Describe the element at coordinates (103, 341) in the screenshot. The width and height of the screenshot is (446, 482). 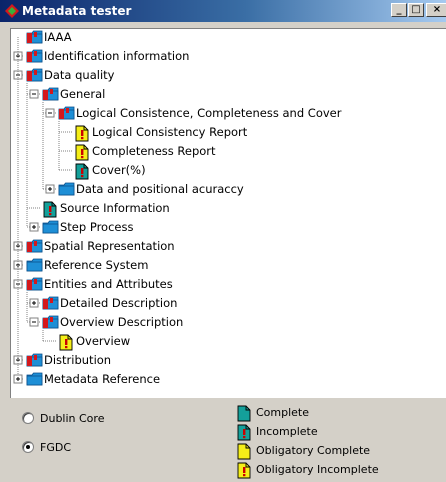
I see `tree-node-label: Overview` at that location.